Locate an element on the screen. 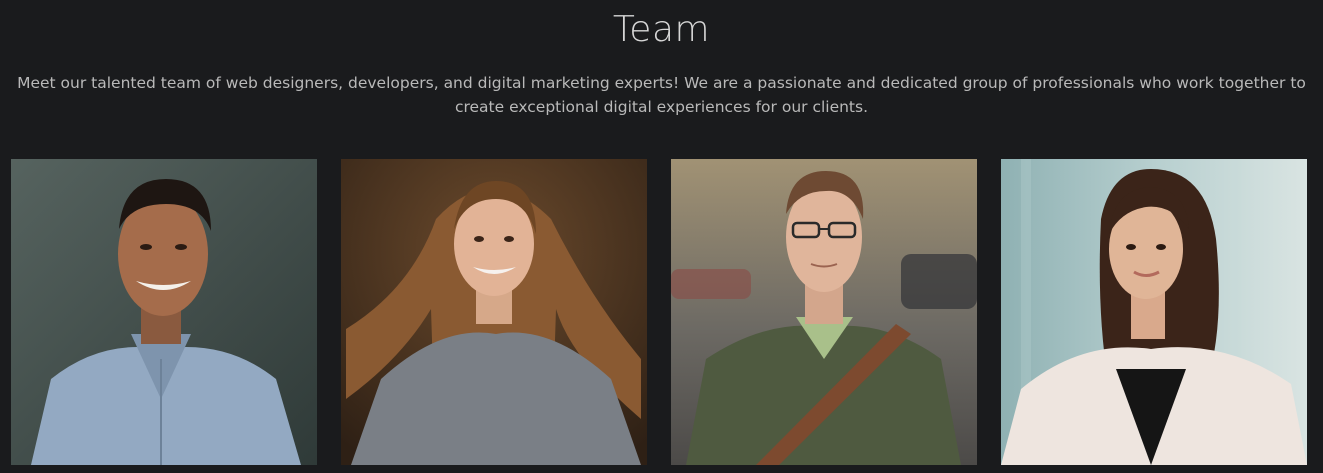 This screenshot has height=473, width=1323. section-title: Team is located at coordinates (661, 29).